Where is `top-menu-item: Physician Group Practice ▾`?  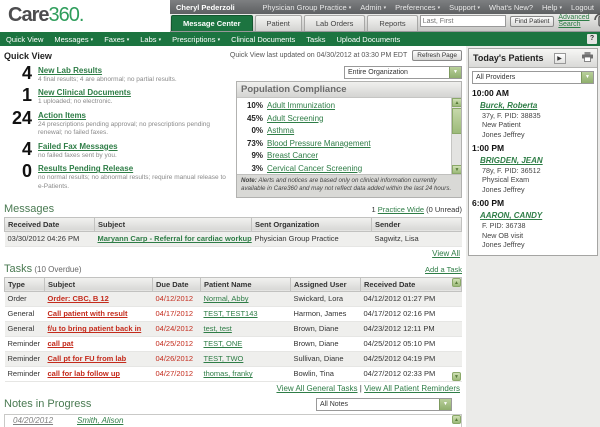
top-menu-item: Physician Group Practice ▾ is located at coordinates (306, 7).